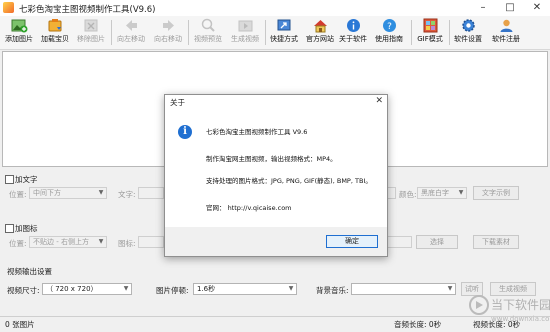 This screenshot has width=550, height=332. Describe the element at coordinates (168, 25) in the screenshot. I see `arrow-right-icon` at that location.